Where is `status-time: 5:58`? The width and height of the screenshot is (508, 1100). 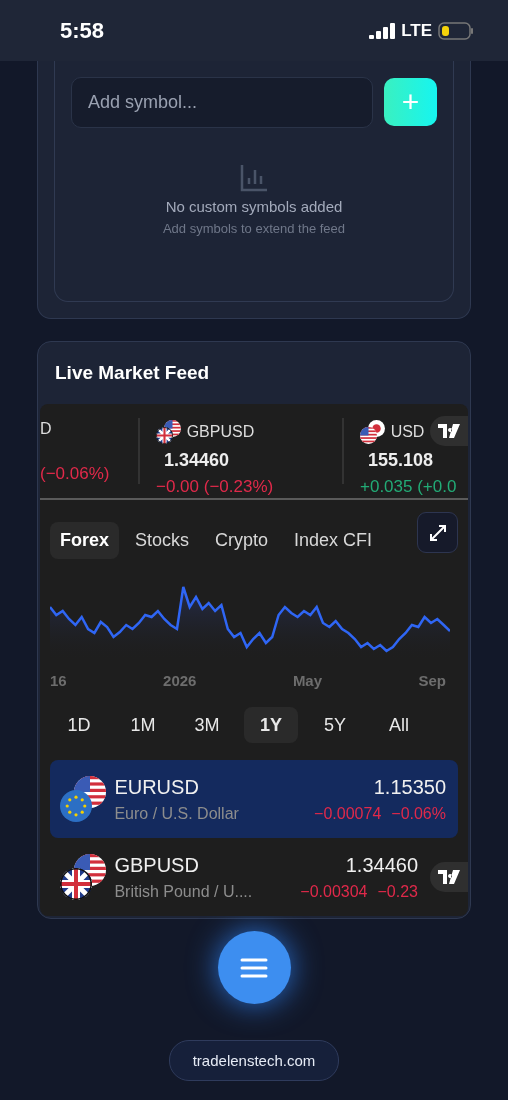 status-time: 5:58 is located at coordinates (82, 30).